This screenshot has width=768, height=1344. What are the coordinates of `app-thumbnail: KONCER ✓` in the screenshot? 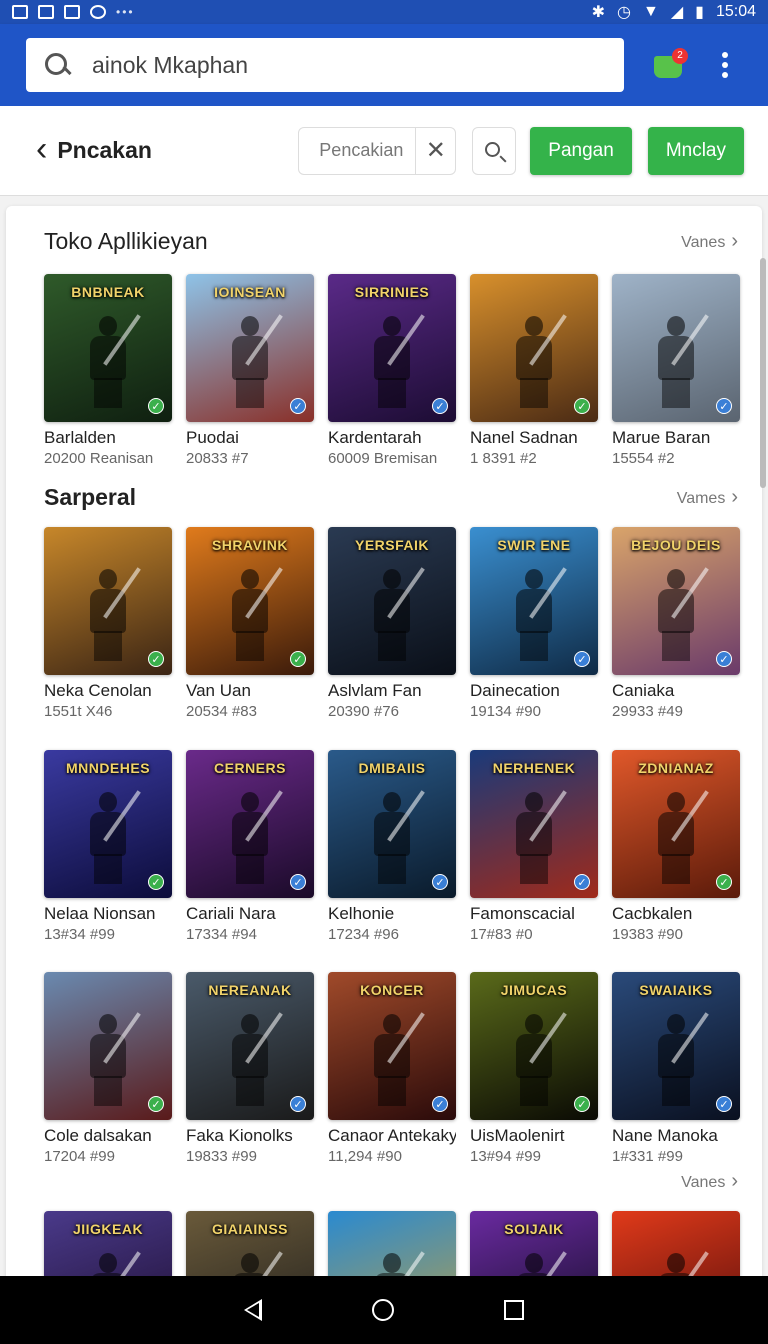 It's located at (392, 1046).